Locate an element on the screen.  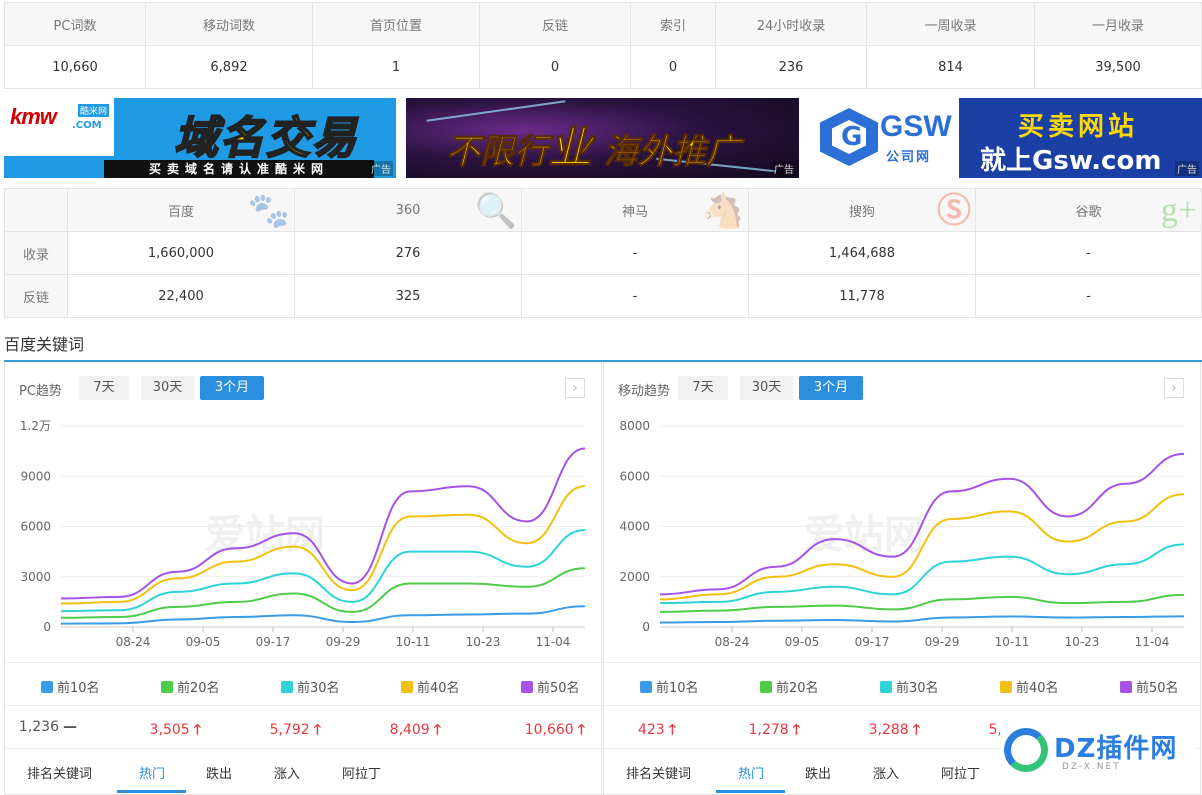
trend-value-top40: 8,409 🡑 is located at coordinates (415, 731).